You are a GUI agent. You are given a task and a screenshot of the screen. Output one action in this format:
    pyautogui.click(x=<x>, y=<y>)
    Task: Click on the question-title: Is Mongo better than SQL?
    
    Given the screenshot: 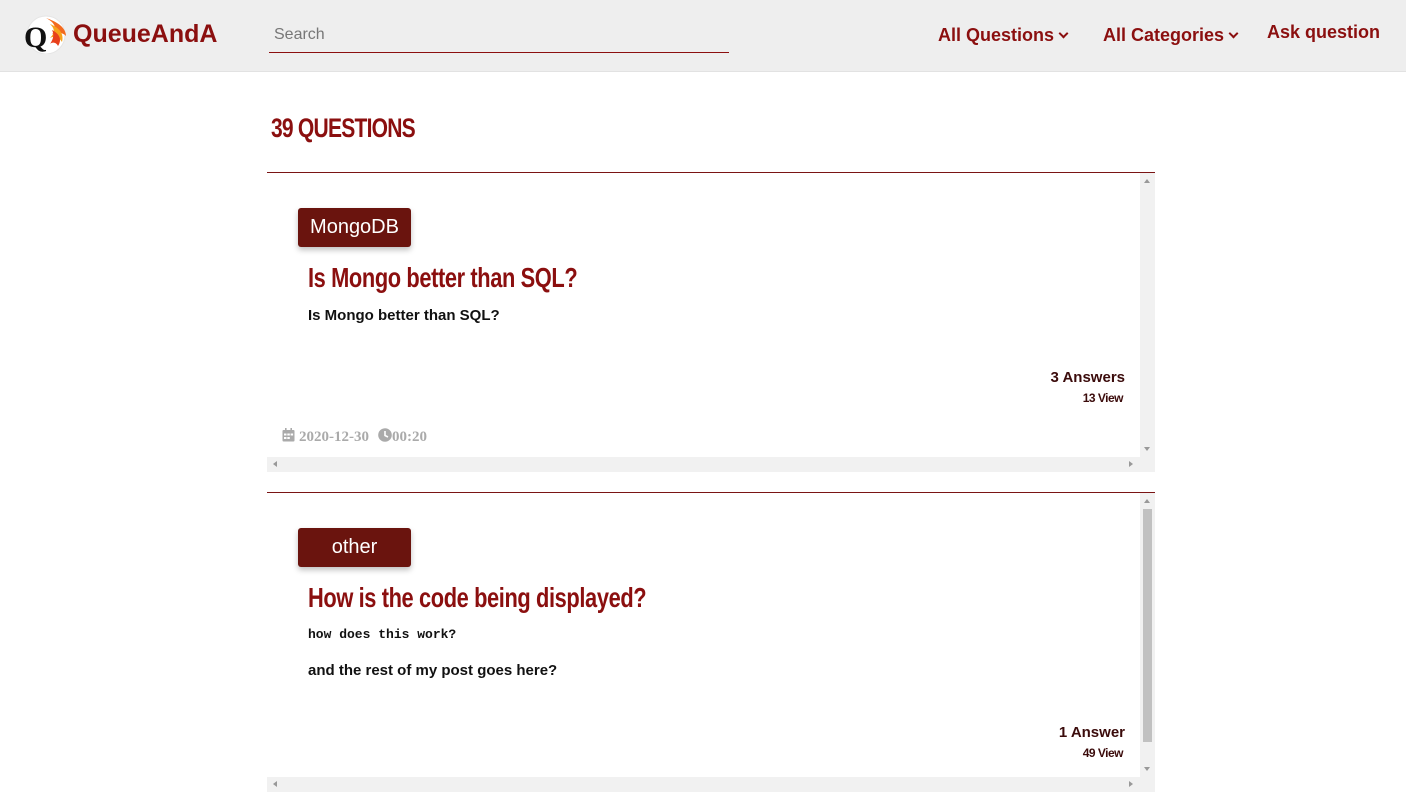 What is the action you would take?
    pyautogui.click(x=443, y=278)
    